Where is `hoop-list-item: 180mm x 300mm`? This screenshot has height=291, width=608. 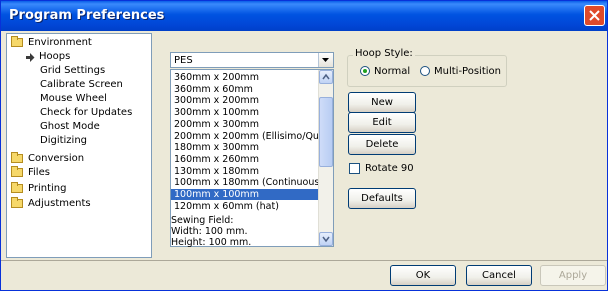 hoop-list-item: 180mm x 300mm is located at coordinates (245, 147).